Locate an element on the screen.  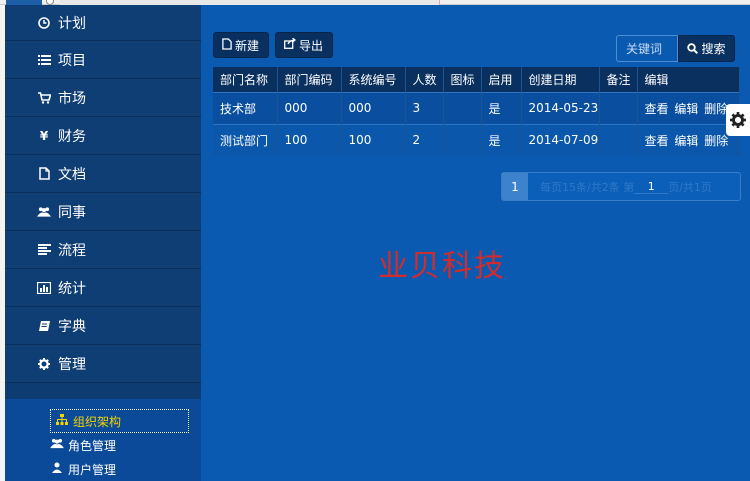
page-jump-input: 1 is located at coordinates (651, 187).